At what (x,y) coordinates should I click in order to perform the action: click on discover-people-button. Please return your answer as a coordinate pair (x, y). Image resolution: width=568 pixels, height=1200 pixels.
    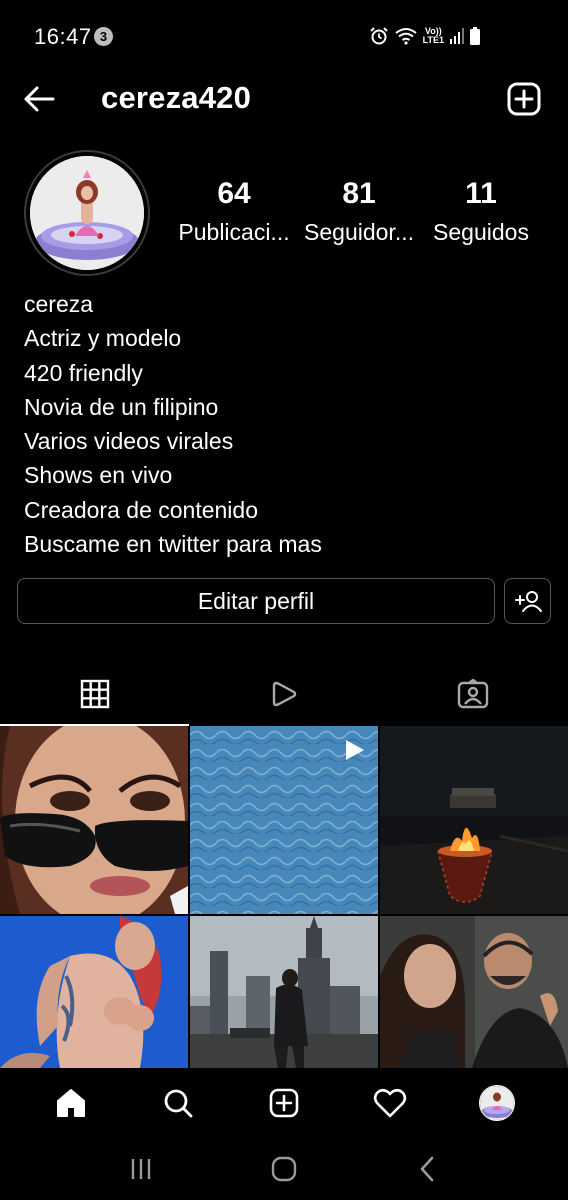
    Looking at the image, I should click on (527, 601).